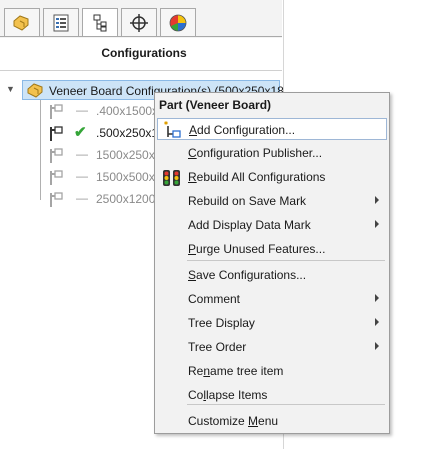 The image size is (423, 449). I want to click on menu-item-label: Comment, so click(214, 299).